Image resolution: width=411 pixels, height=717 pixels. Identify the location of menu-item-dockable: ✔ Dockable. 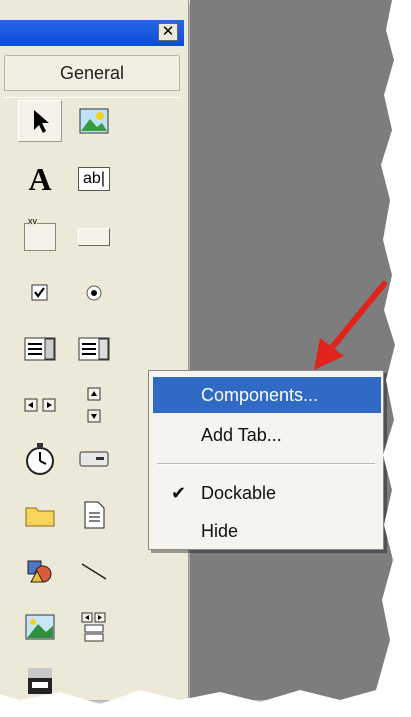
(267, 493).